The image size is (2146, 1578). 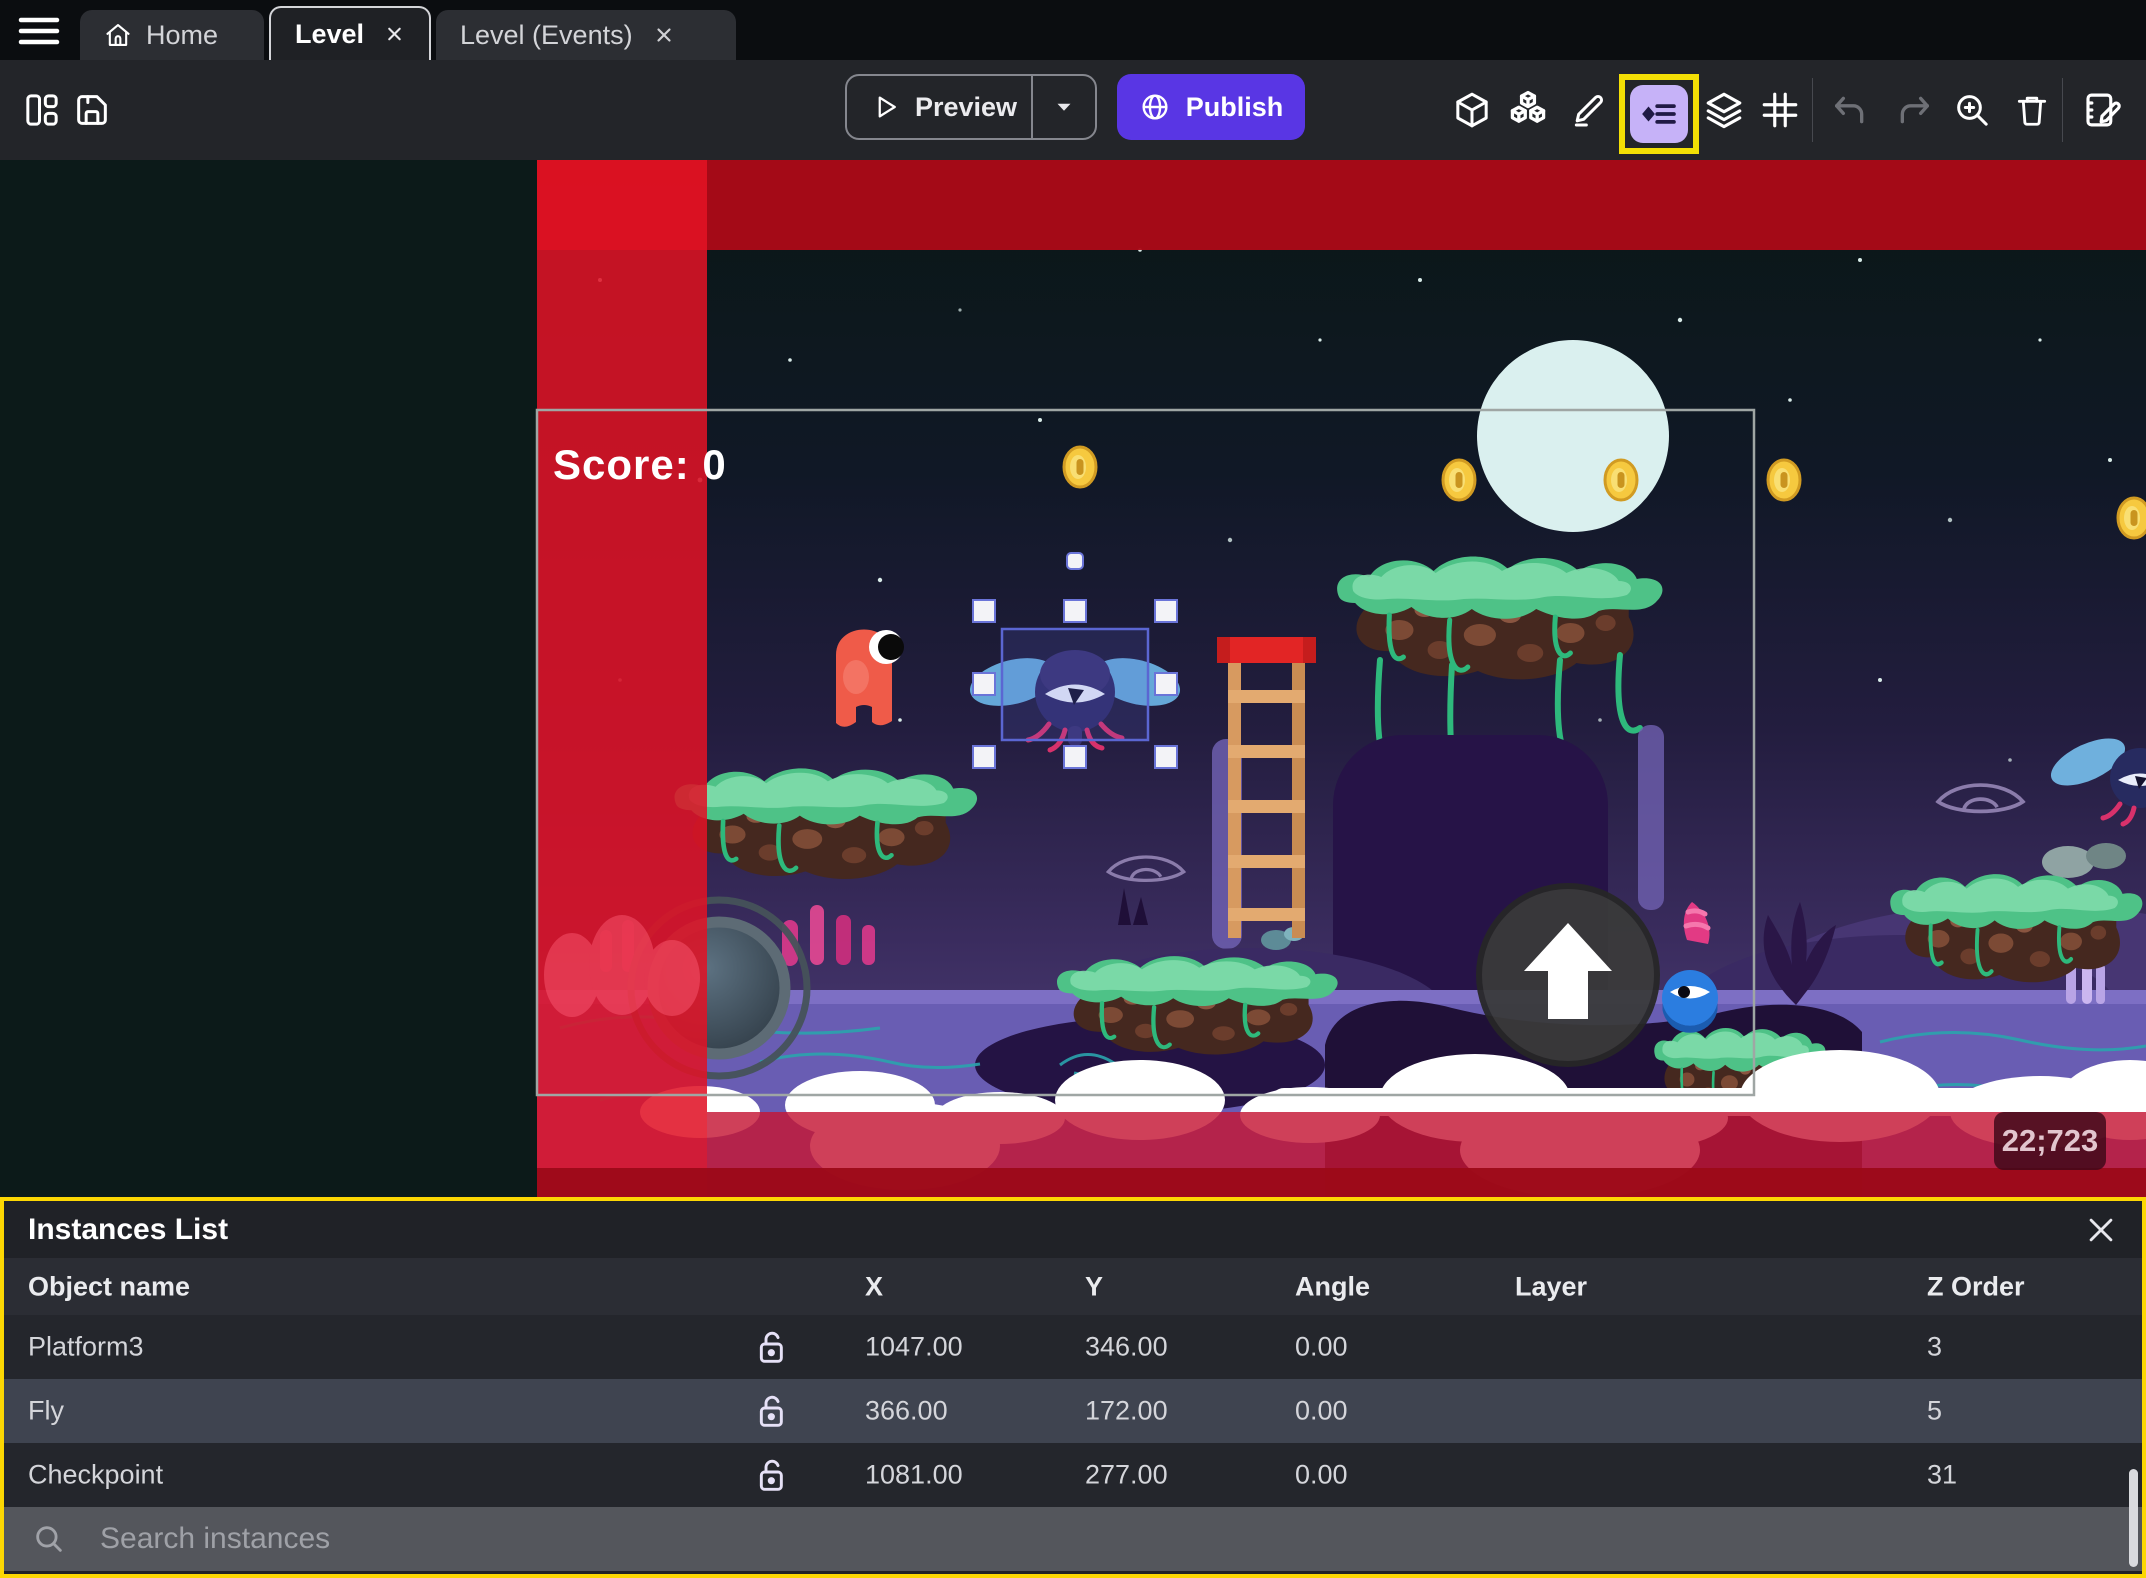 What do you see at coordinates (118, 35) in the screenshot?
I see `home-icon` at bounding box center [118, 35].